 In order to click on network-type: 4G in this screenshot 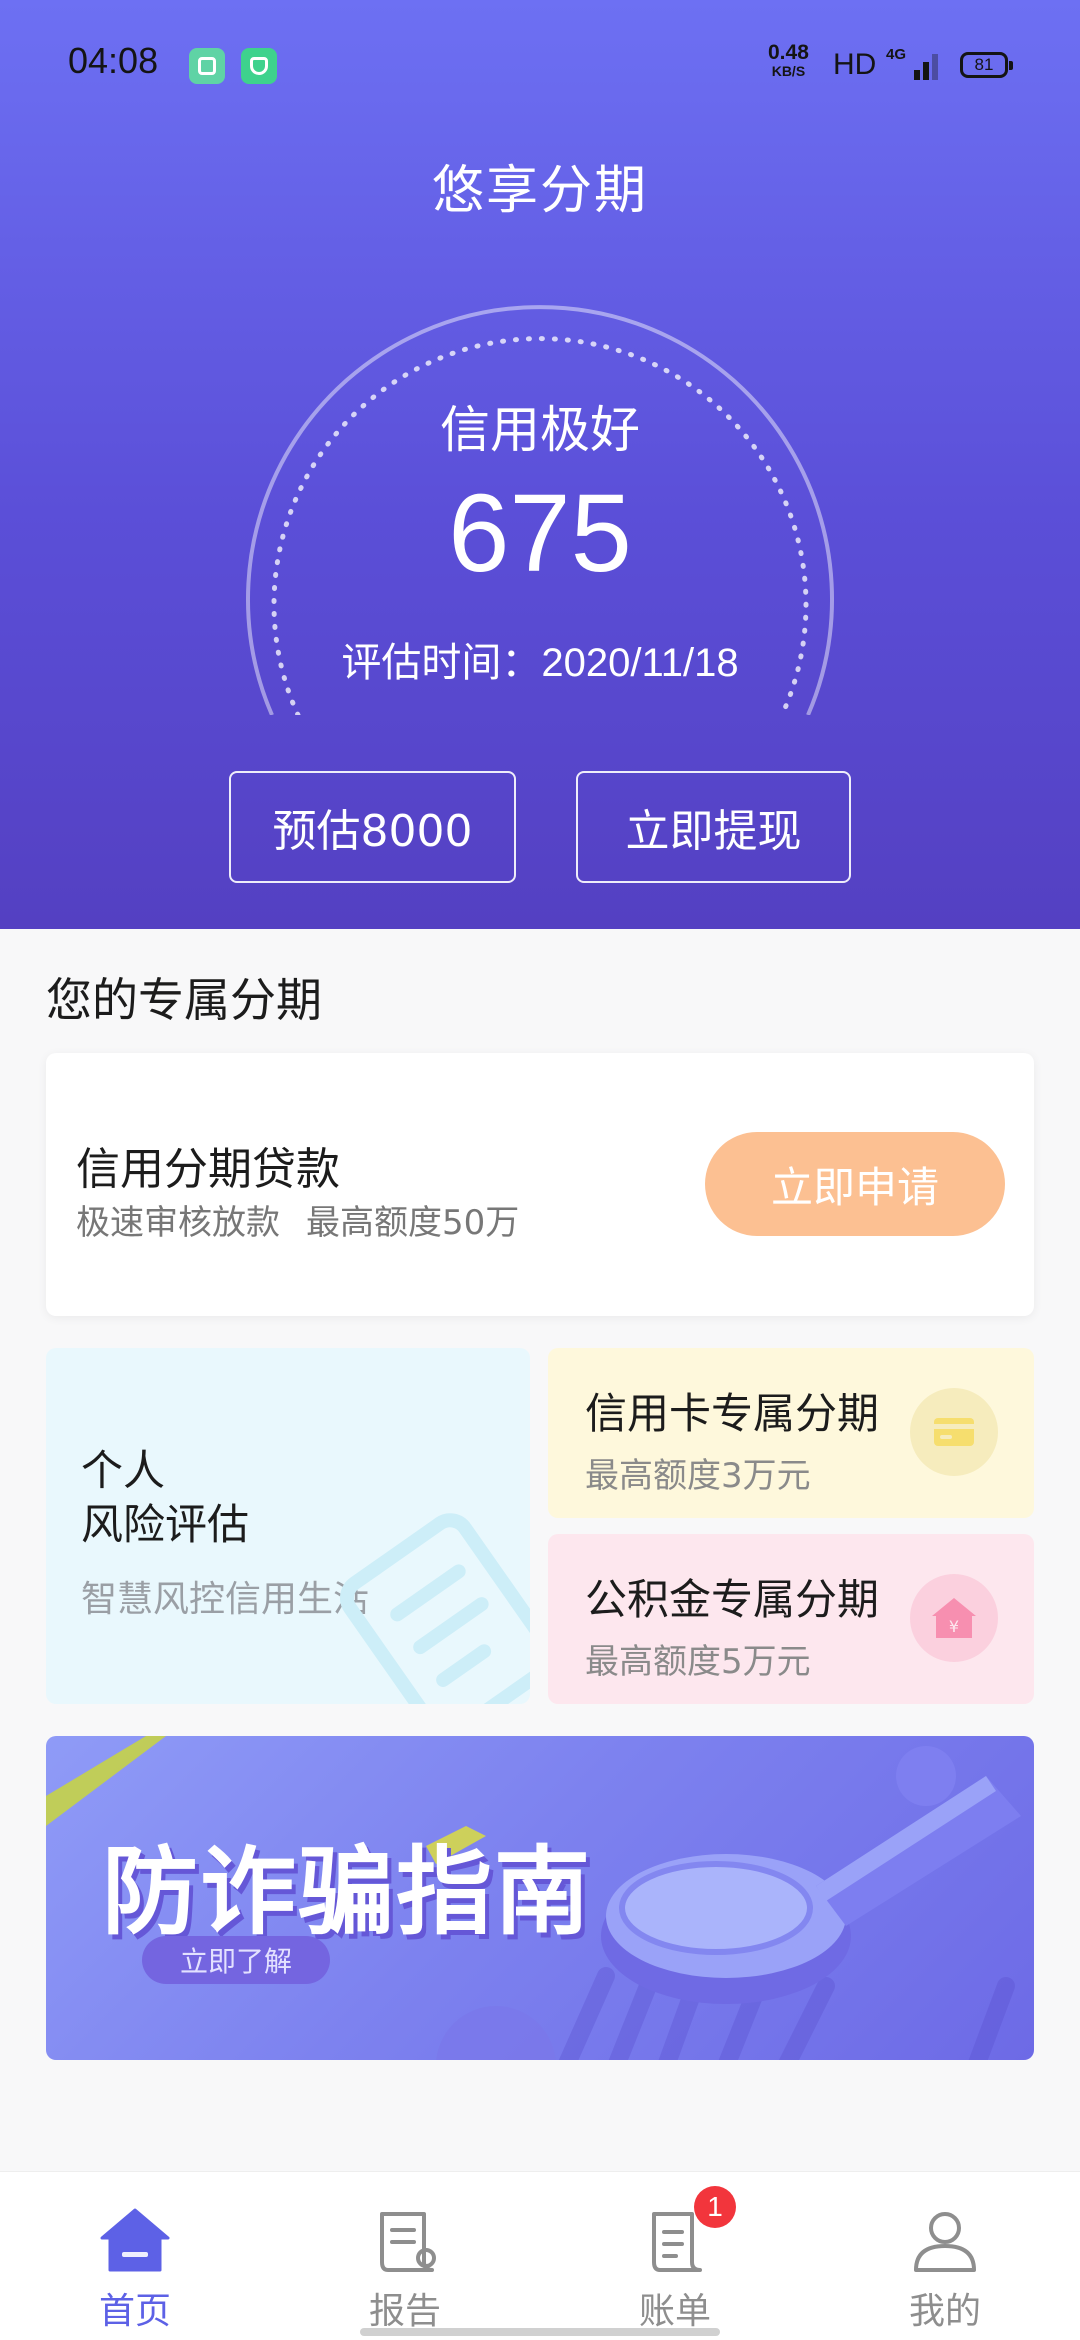, I will do `click(896, 54)`.